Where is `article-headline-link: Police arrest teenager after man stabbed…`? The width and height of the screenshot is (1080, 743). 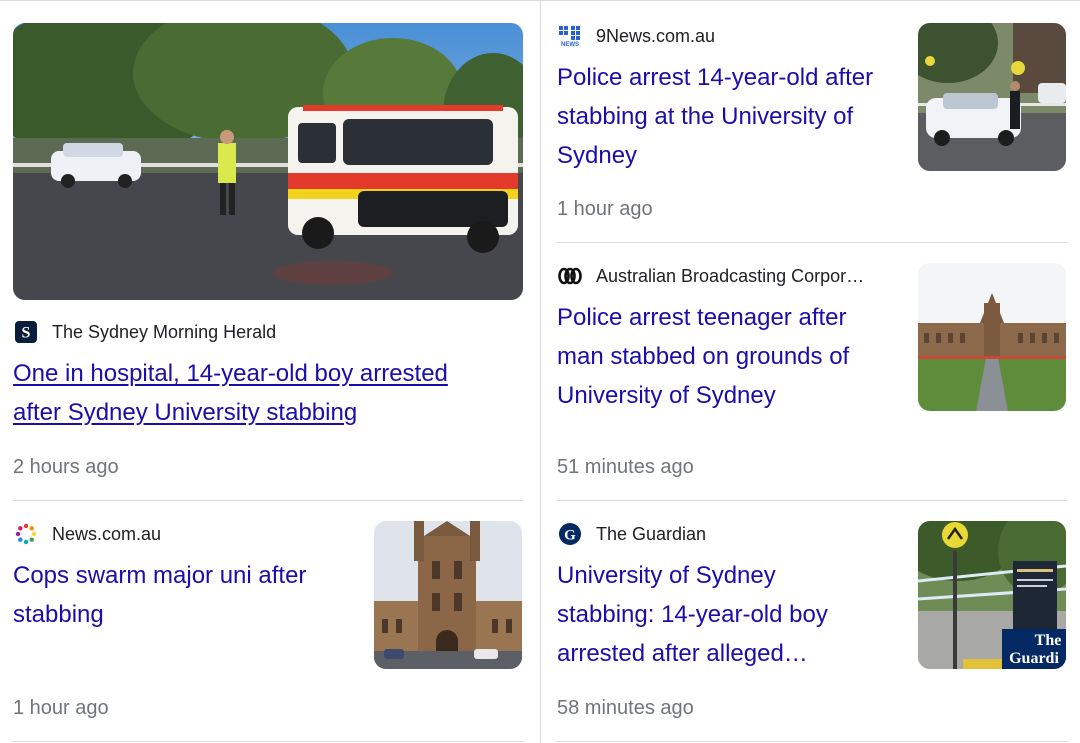 article-headline-link: Police arrest teenager after man stabbed… is located at coordinates (722, 356).